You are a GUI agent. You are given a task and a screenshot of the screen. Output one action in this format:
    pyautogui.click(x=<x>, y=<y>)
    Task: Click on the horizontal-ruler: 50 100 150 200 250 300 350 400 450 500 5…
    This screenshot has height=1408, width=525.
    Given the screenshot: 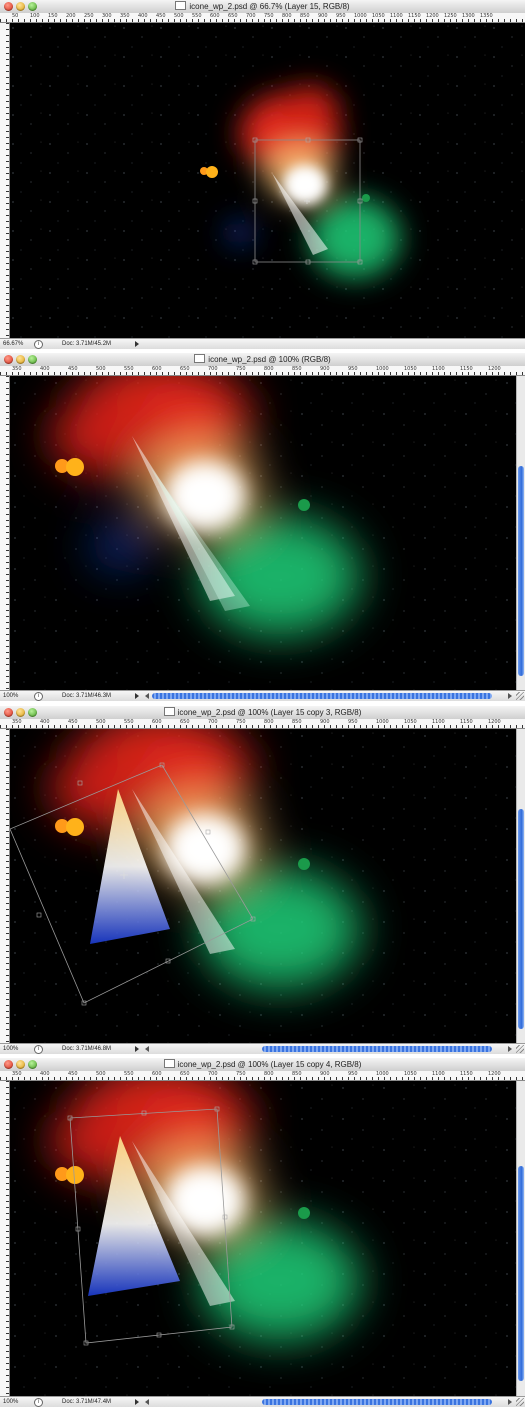 What is the action you would take?
    pyautogui.click(x=262, y=18)
    